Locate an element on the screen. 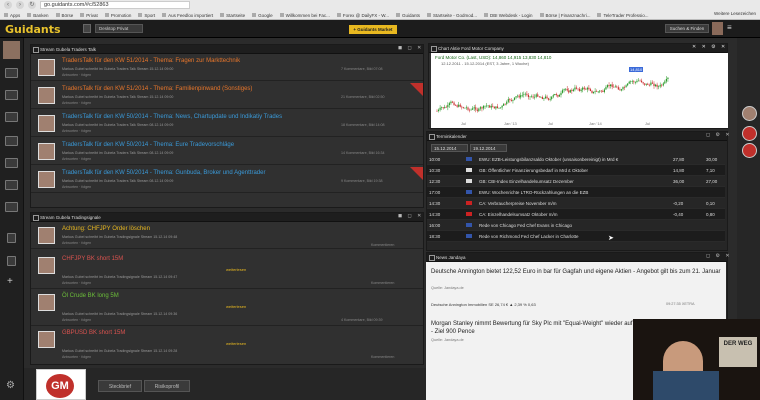 This screenshot has width=760, height=400. add-icon: + is located at coordinates (10, 281).